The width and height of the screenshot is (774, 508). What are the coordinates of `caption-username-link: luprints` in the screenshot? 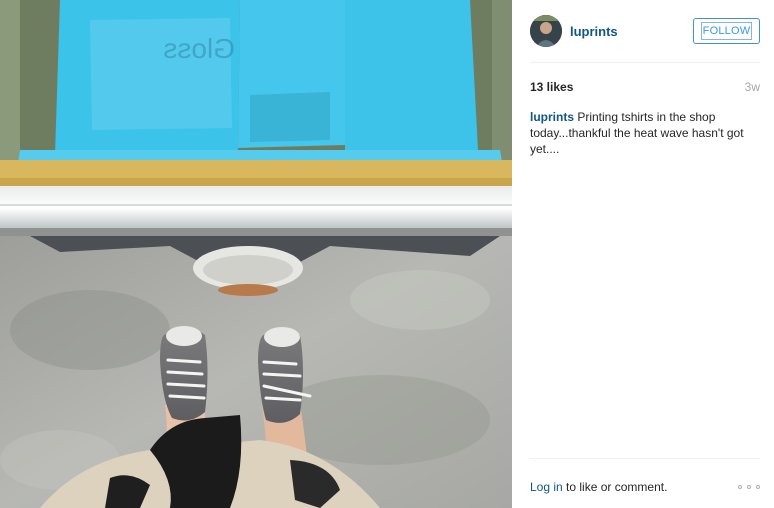 It's located at (552, 117).